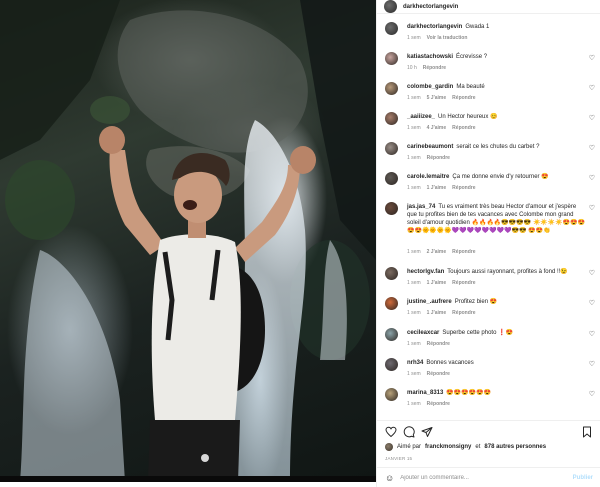  Describe the element at coordinates (389, 478) in the screenshot. I see `smiley-icon: ☺` at that location.